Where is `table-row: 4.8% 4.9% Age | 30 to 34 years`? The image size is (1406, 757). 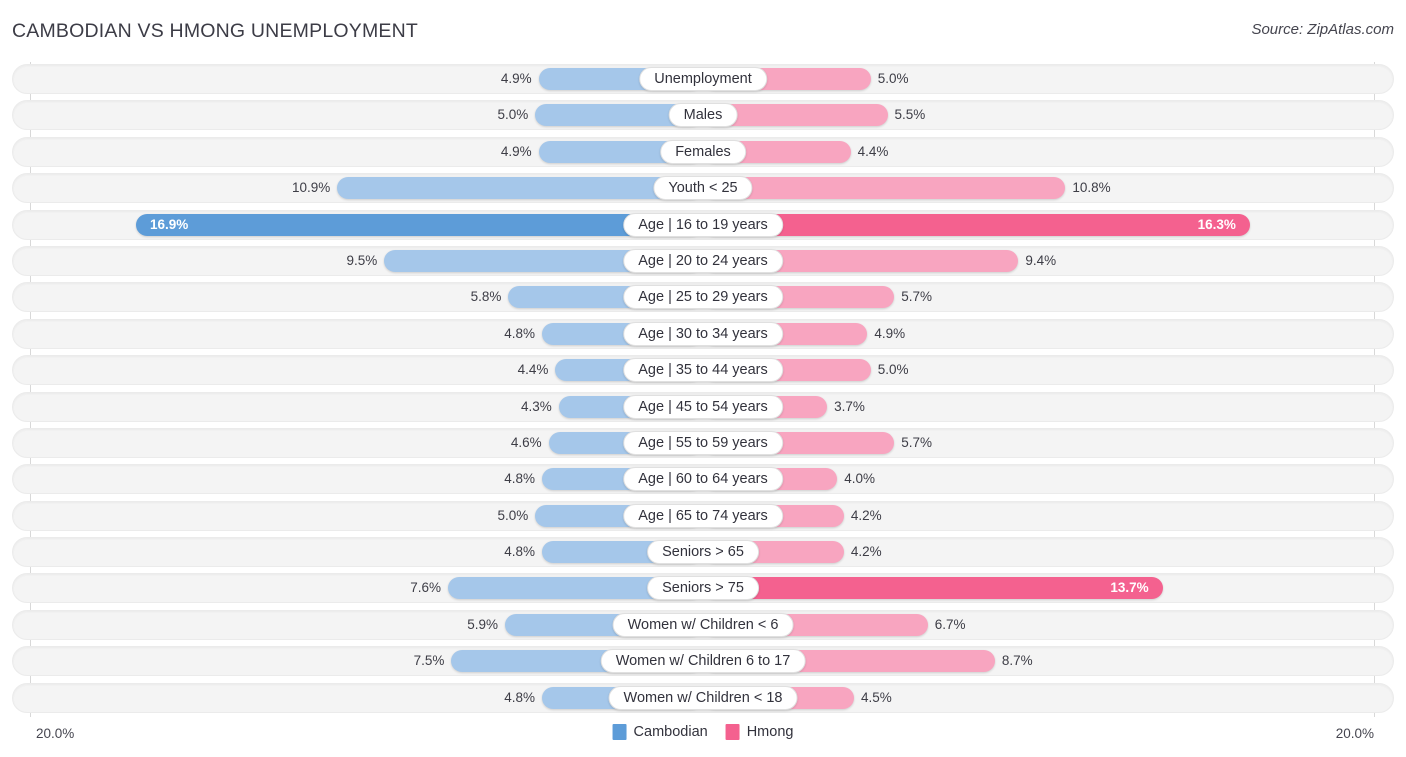
table-row: 4.8% 4.9% Age | 30 to 34 years is located at coordinates (703, 335).